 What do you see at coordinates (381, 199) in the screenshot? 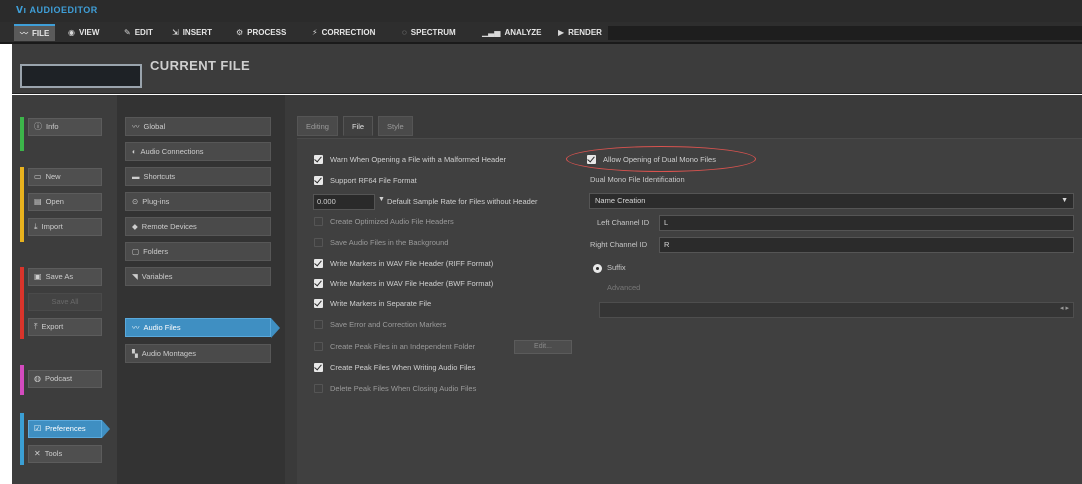
I see `dropdown-arrow-icon: ▼` at bounding box center [381, 199].